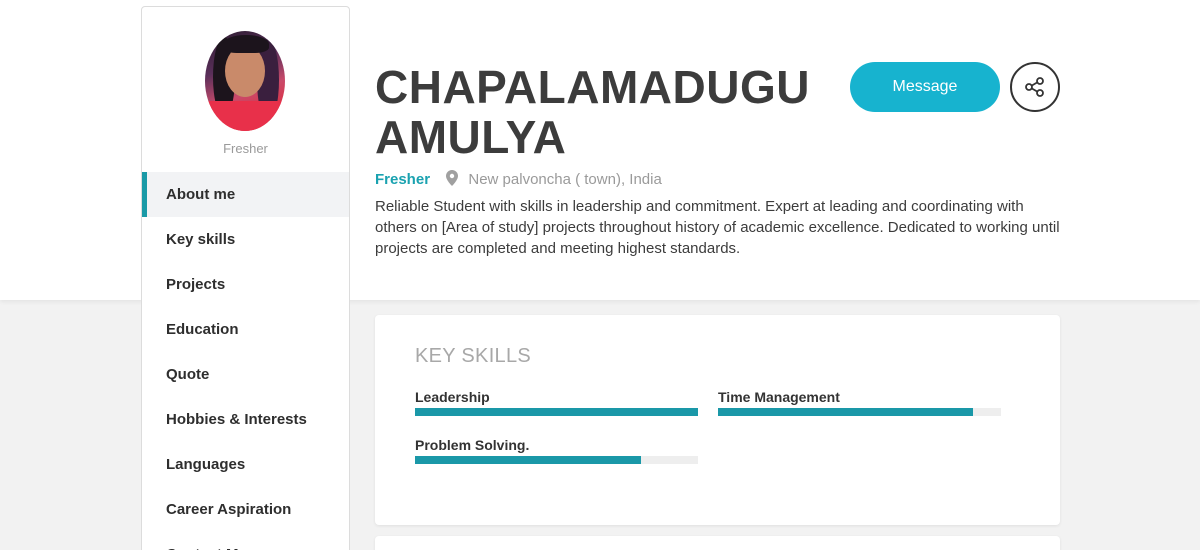 Image resolution: width=1200 pixels, height=550 pixels. What do you see at coordinates (245, 374) in the screenshot?
I see `sidebar-item-quote: Quote` at bounding box center [245, 374].